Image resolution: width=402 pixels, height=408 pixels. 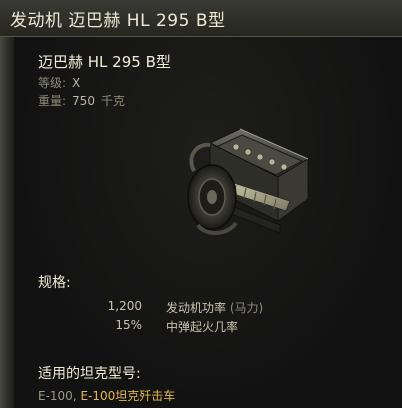 What do you see at coordinates (55, 396) in the screenshot?
I see `tank-name: E-100` at bounding box center [55, 396].